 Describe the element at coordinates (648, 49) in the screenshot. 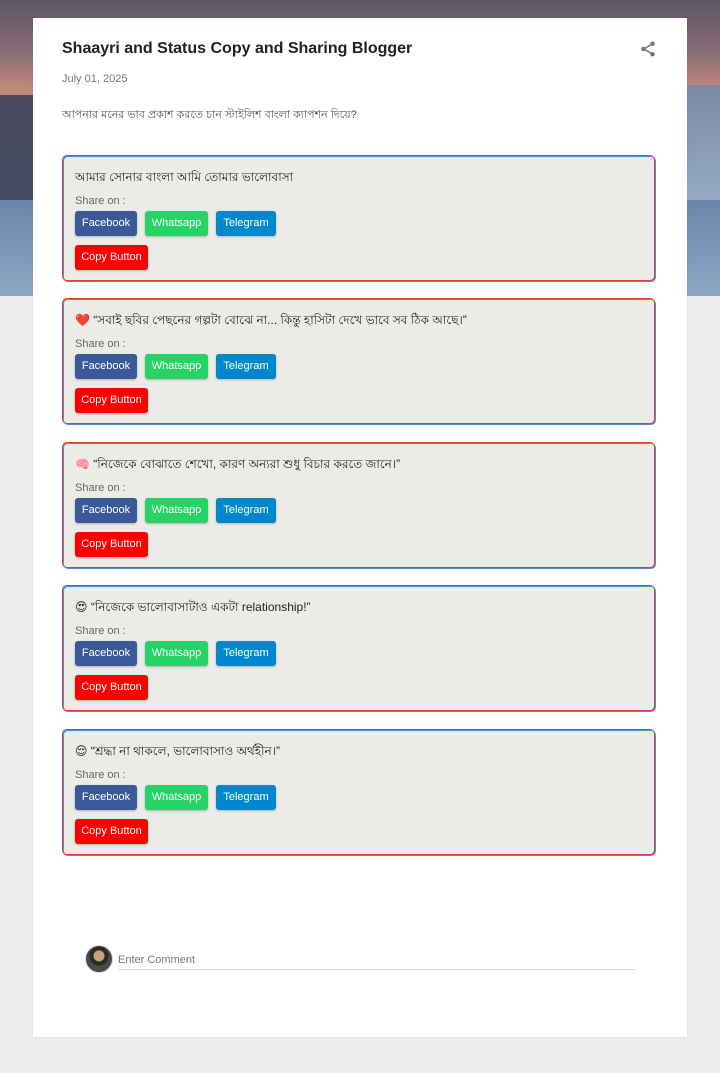

I see `share-icon` at that location.